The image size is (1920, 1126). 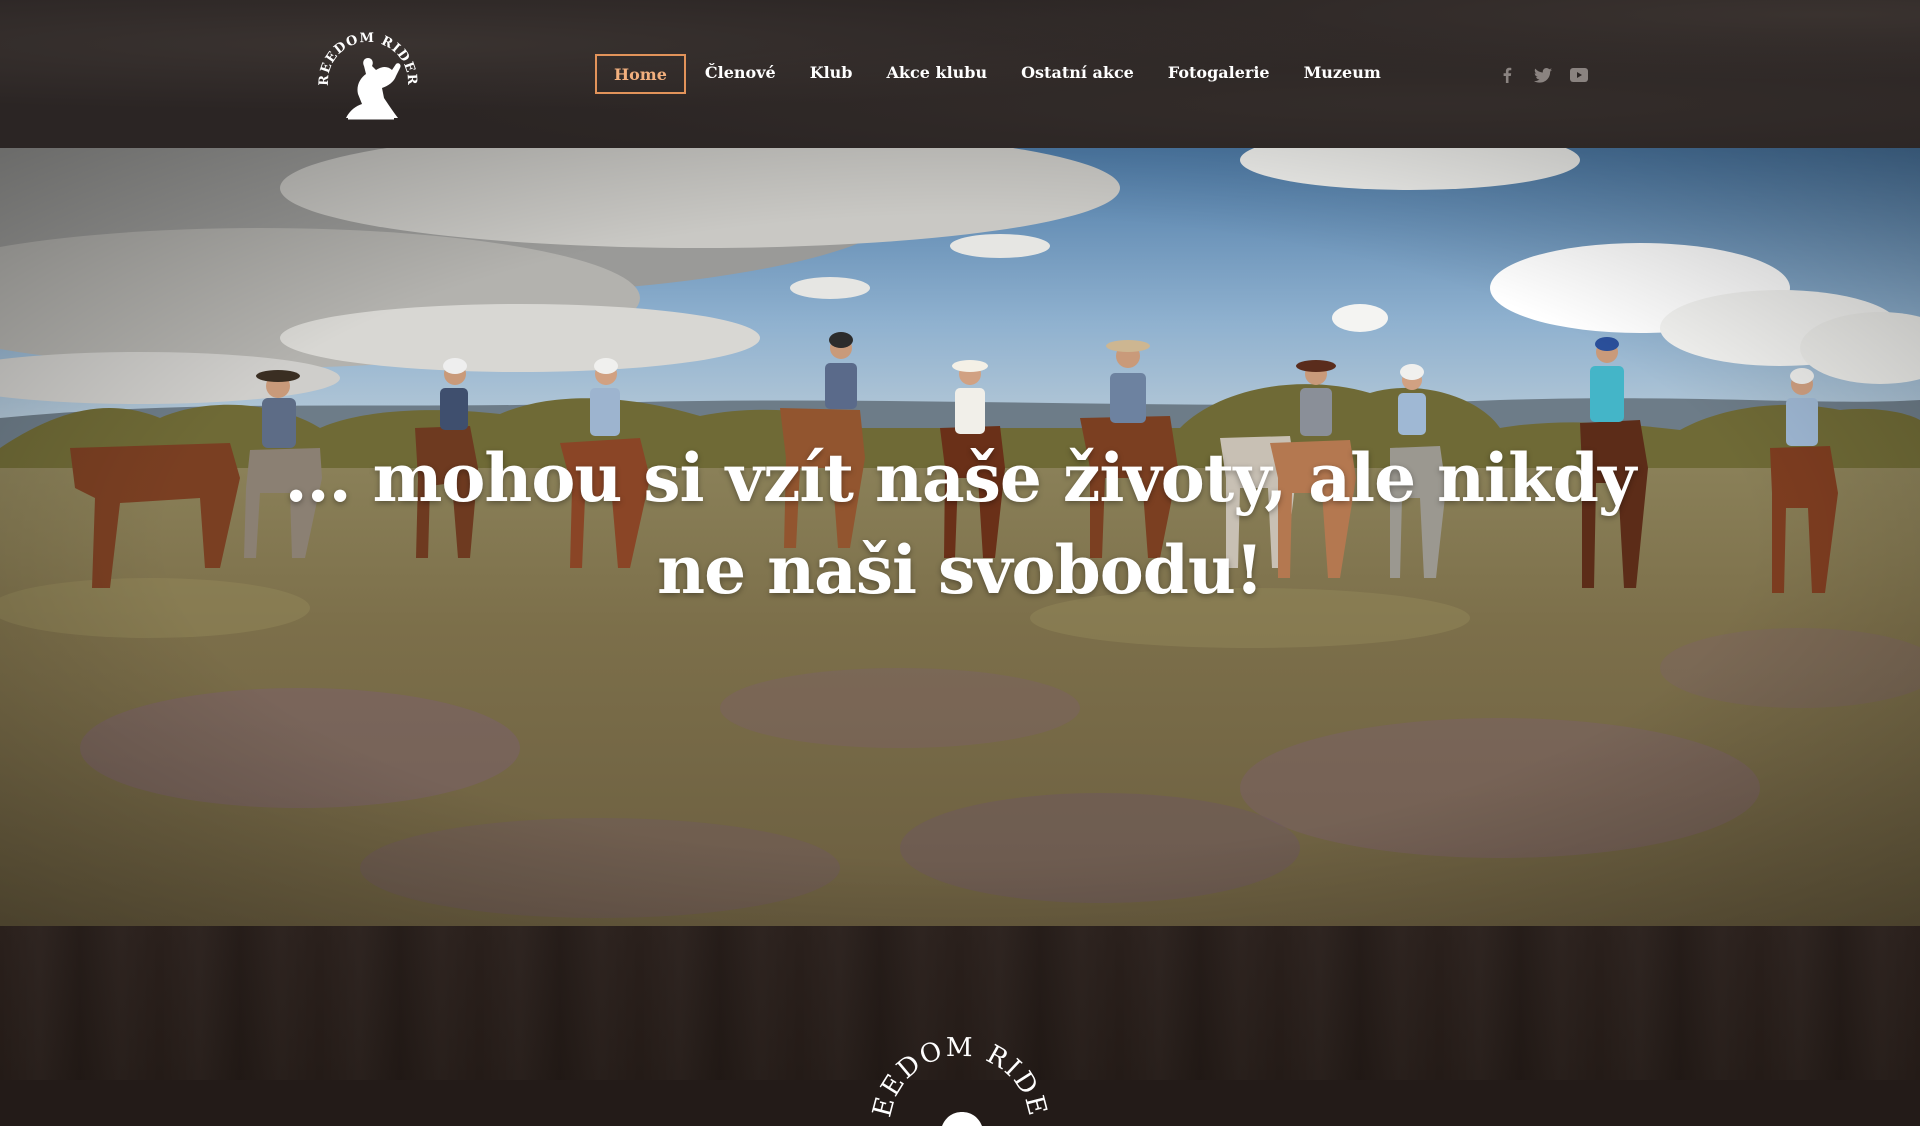 I want to click on hero-headline-line-2: ne naši svobodu!, so click(x=960, y=570).